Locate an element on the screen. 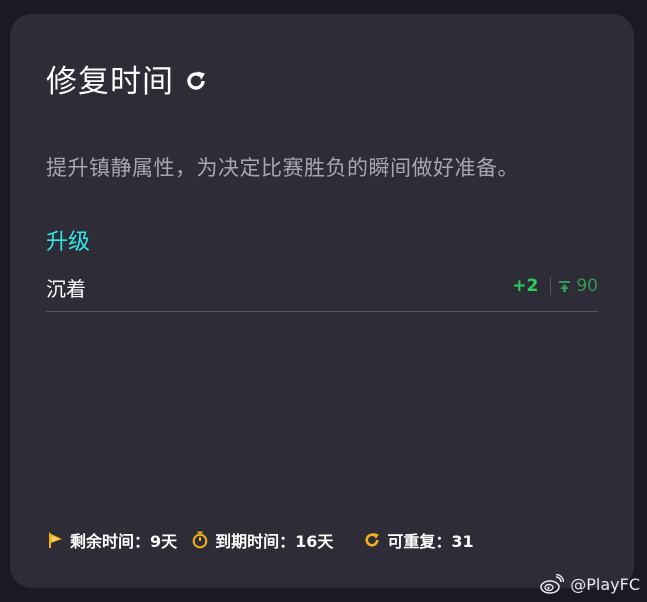 The height and width of the screenshot is (602, 647). repeatable-count-text: 可重复：31 is located at coordinates (430, 541).